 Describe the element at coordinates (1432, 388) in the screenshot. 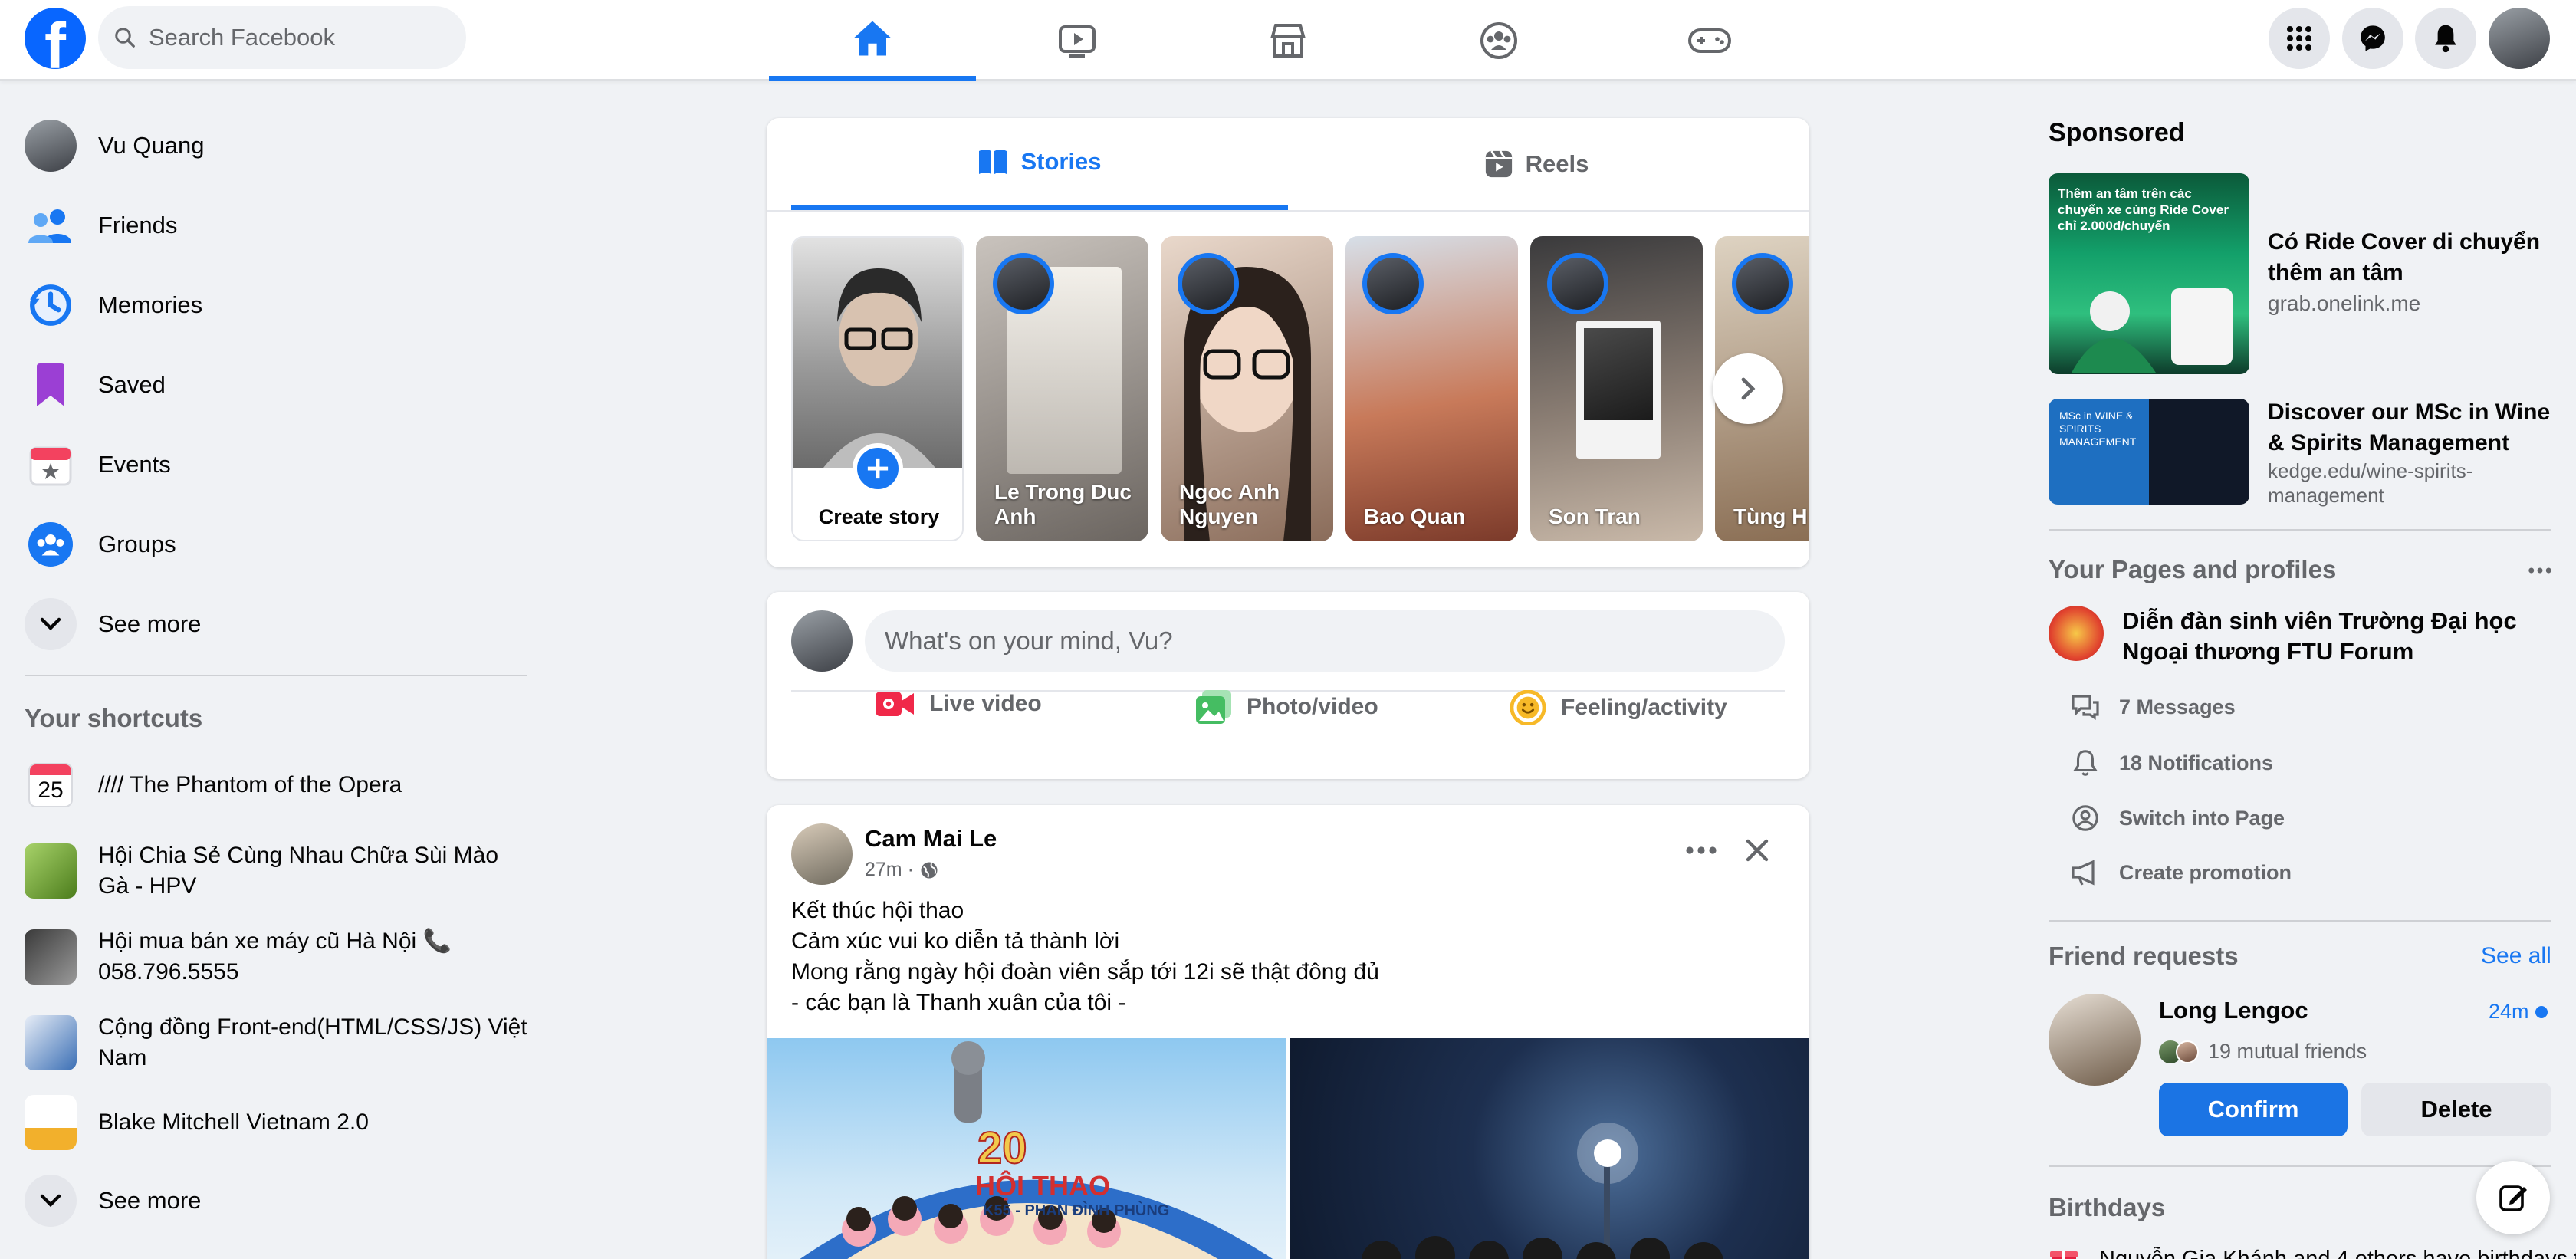

I see `story-card: Bao Quan` at that location.